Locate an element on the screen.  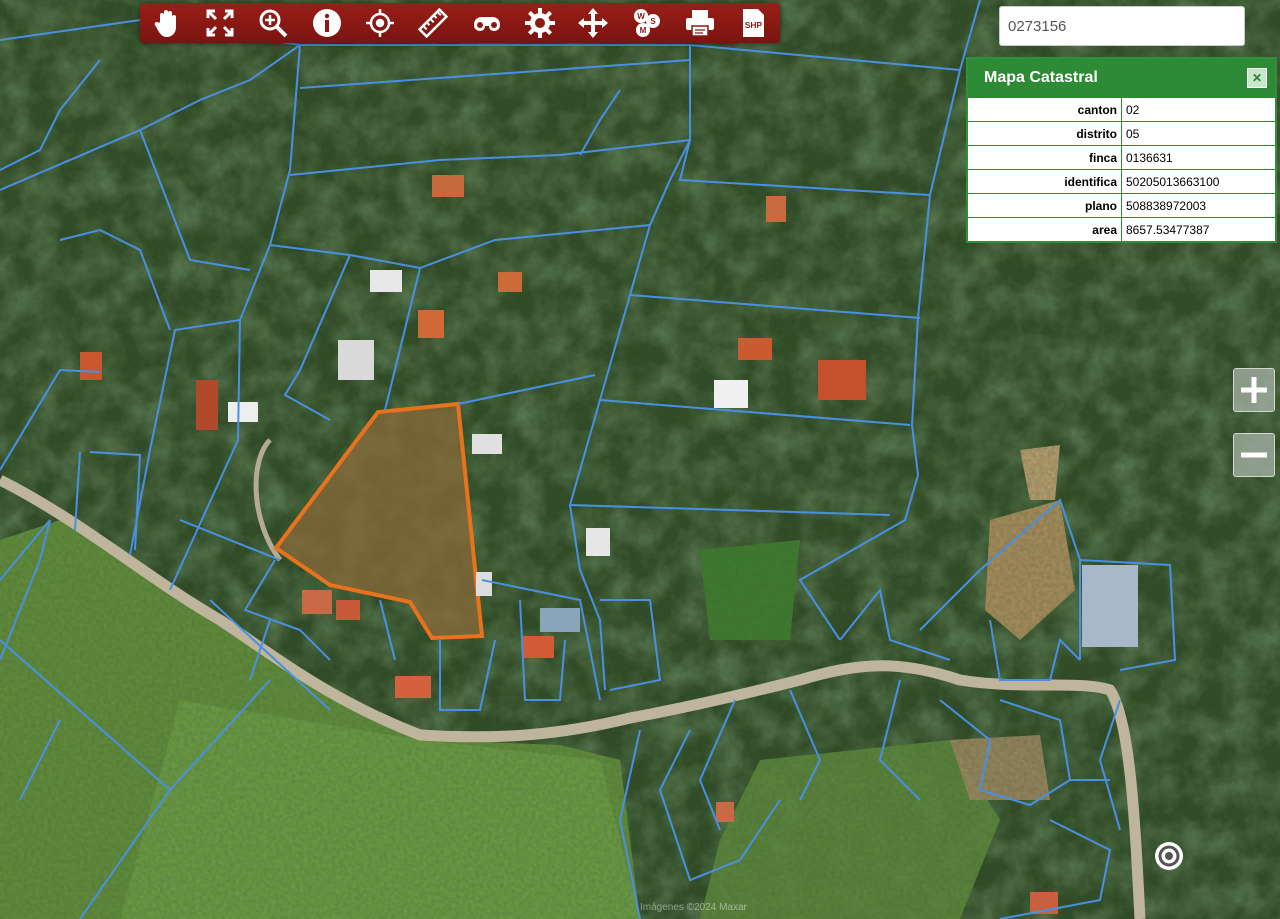
wms-tool-button: WSM is located at coordinates (647, 23).